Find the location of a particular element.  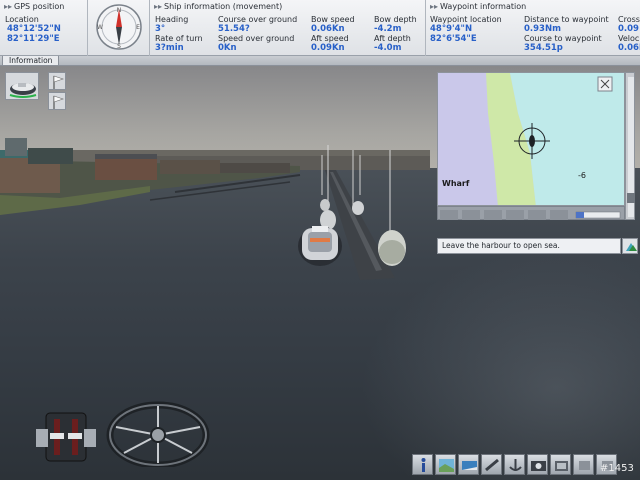

engine-button is located at coordinates (560, 464).